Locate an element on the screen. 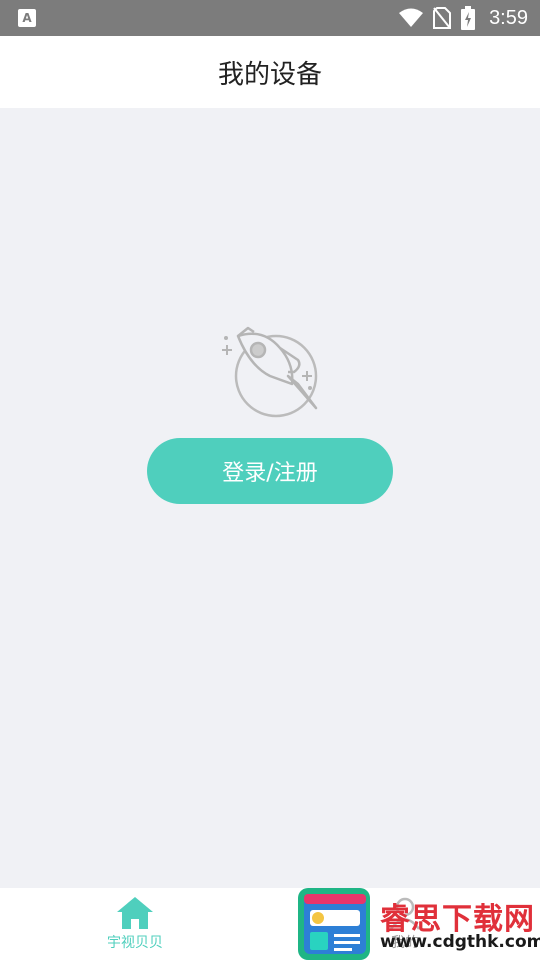 This screenshot has height=960, width=540. rocket-icon is located at coordinates (270, 372).